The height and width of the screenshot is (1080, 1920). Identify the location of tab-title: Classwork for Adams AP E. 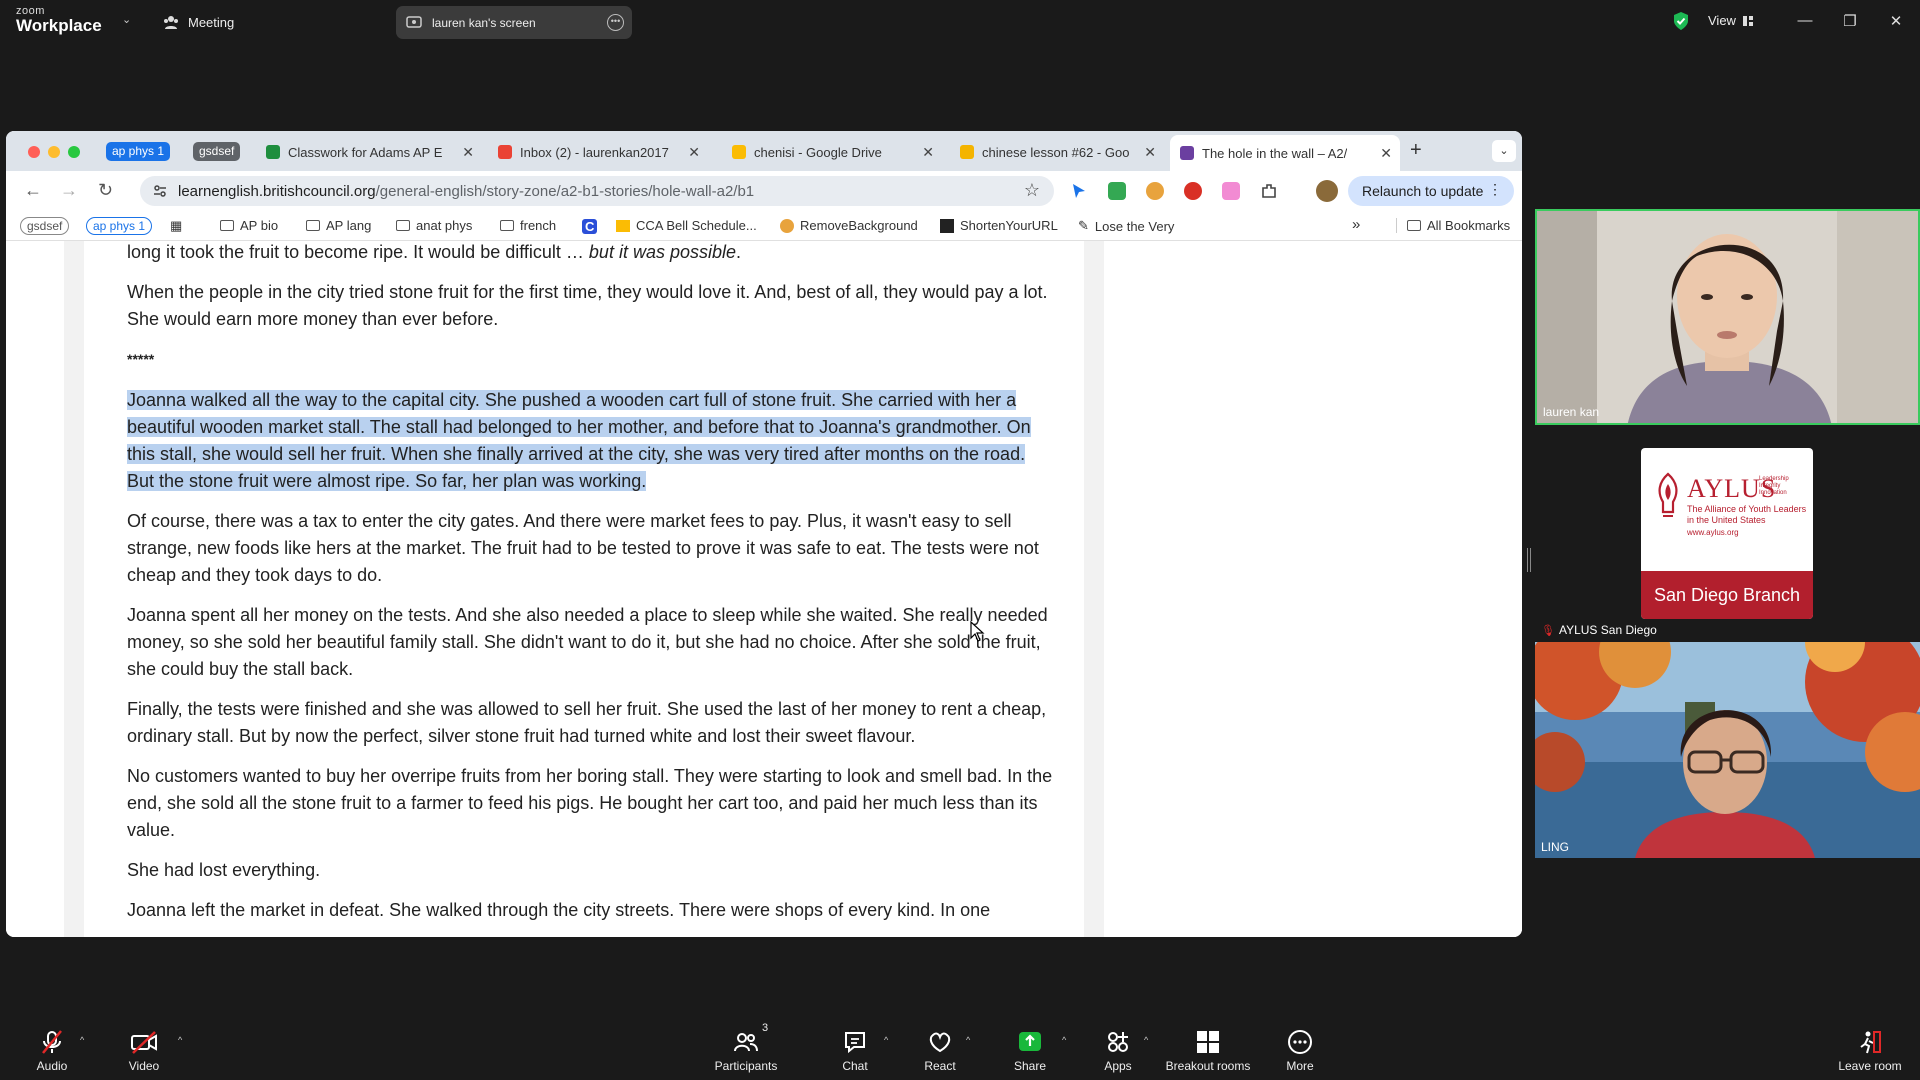
(365, 152).